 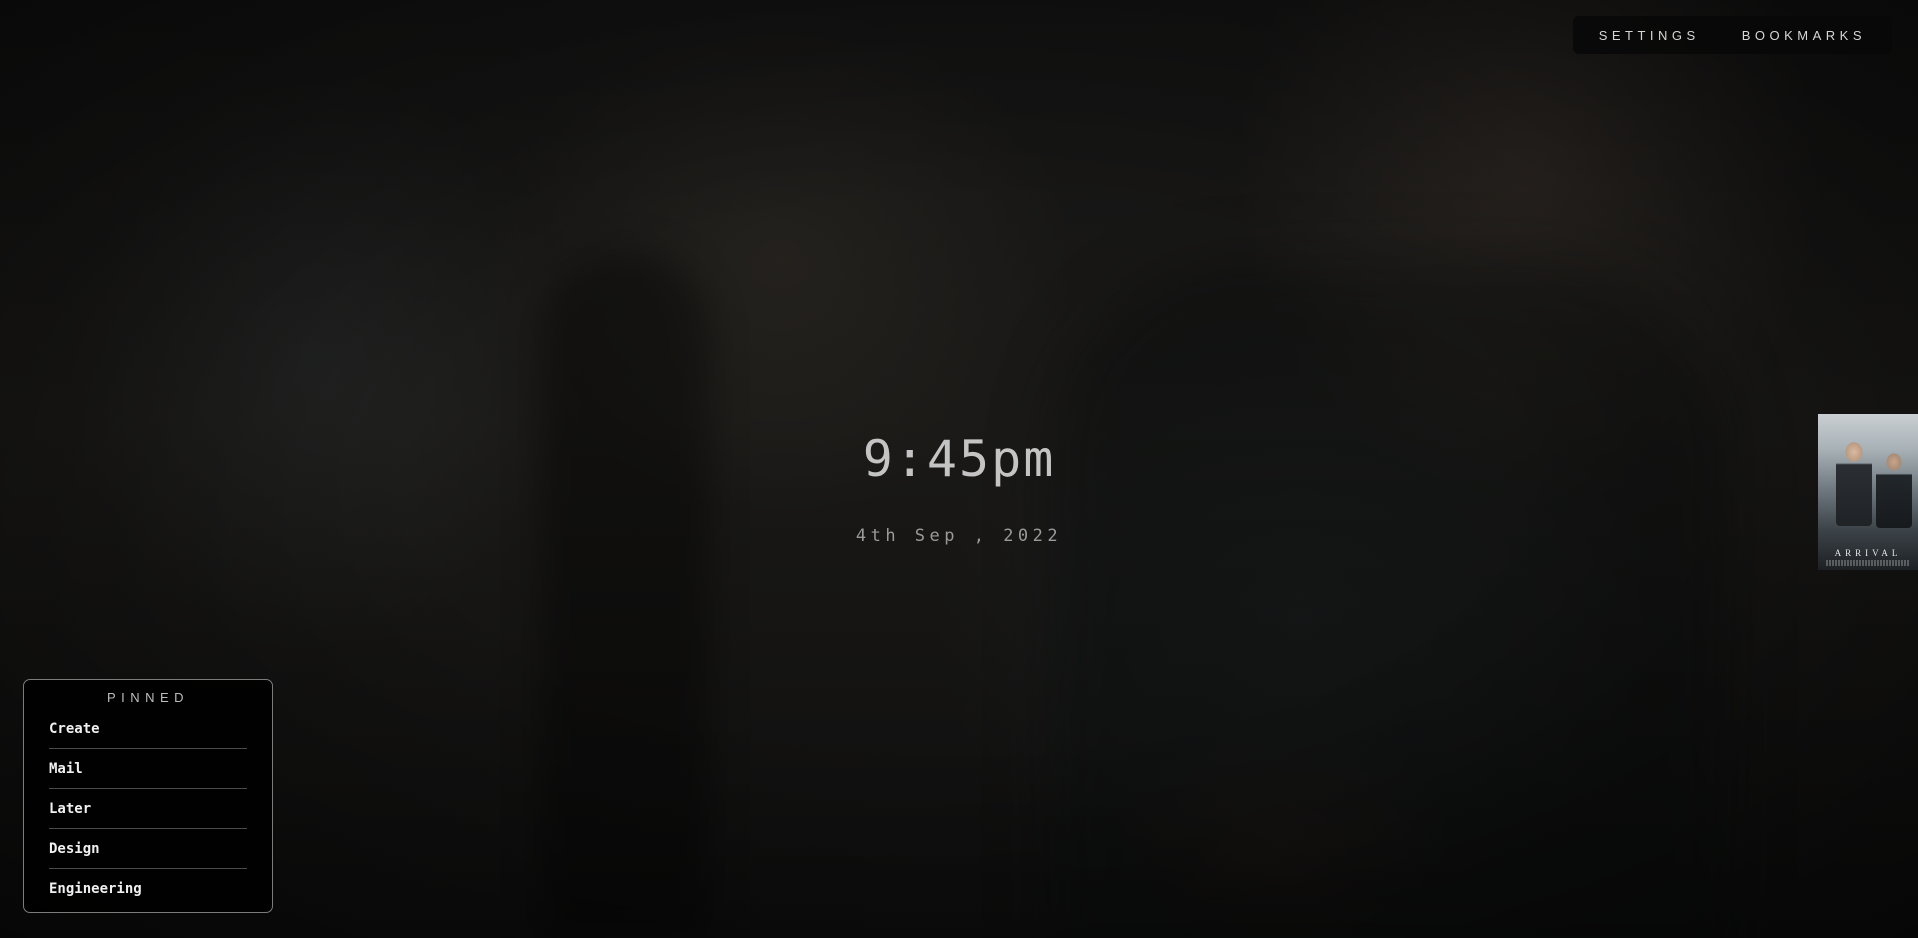 I want to click on poster-figure-man, so click(x=1894, y=488).